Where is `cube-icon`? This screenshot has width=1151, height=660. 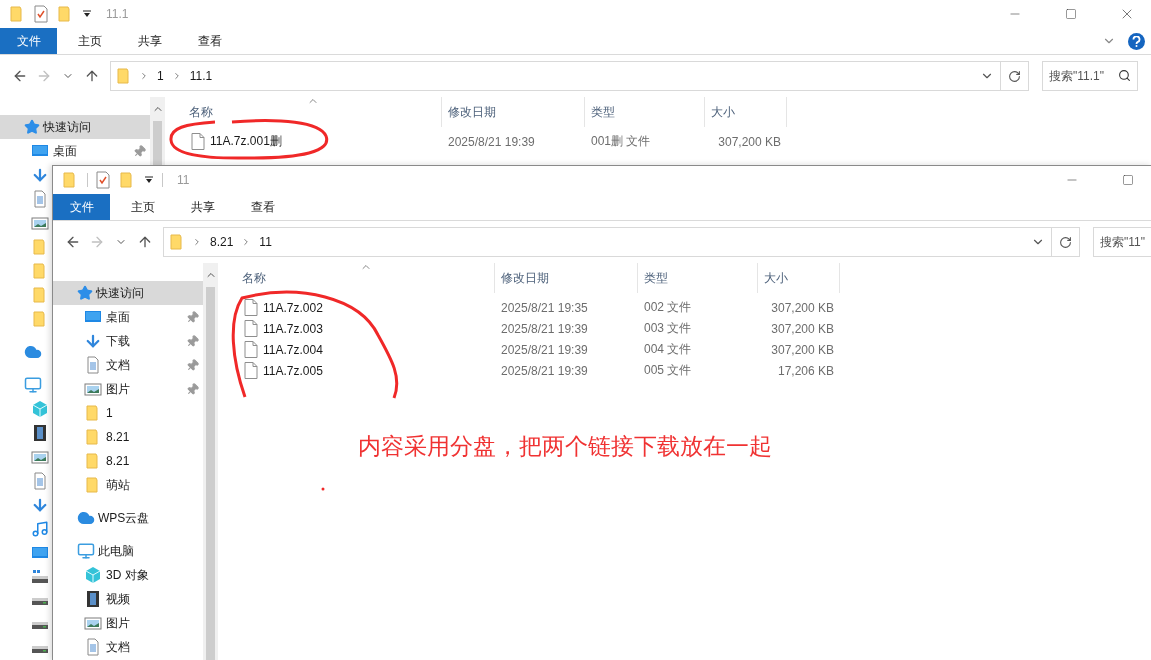 cube-icon is located at coordinates (93, 575).